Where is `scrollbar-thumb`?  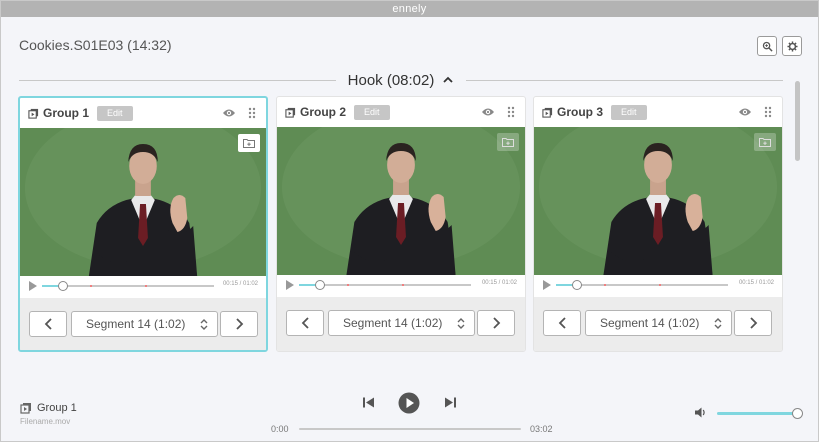 scrollbar-thumb is located at coordinates (797, 121).